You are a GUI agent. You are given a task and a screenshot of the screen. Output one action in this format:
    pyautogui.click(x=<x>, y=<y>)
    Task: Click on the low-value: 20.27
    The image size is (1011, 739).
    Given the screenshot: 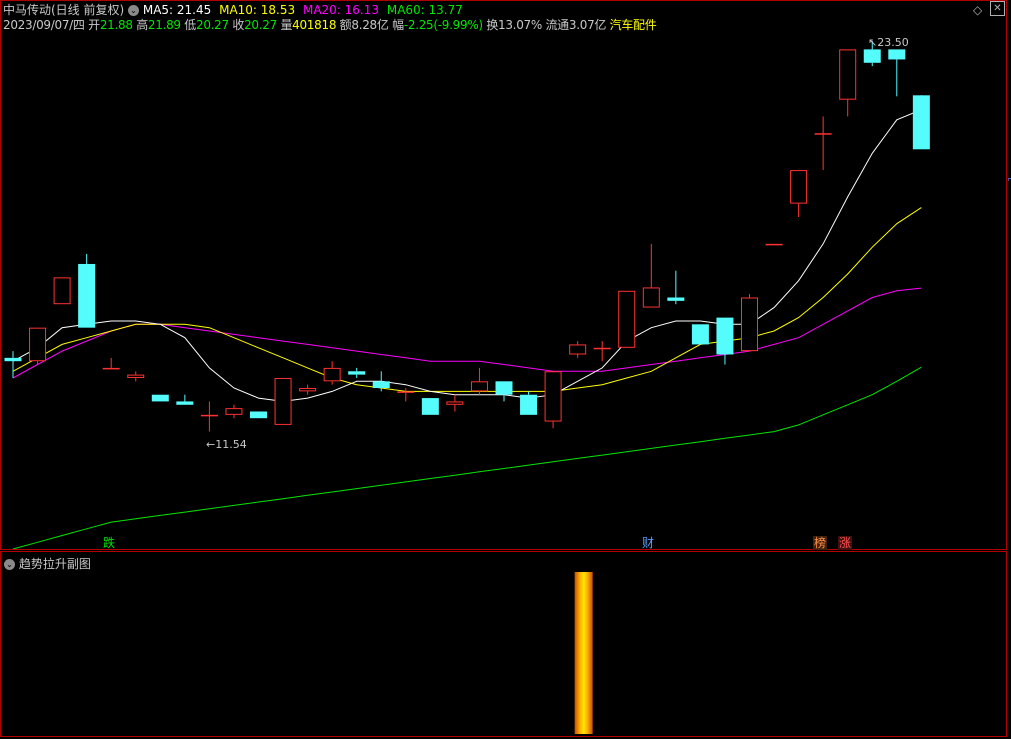 What is the action you would take?
    pyautogui.click(x=212, y=25)
    